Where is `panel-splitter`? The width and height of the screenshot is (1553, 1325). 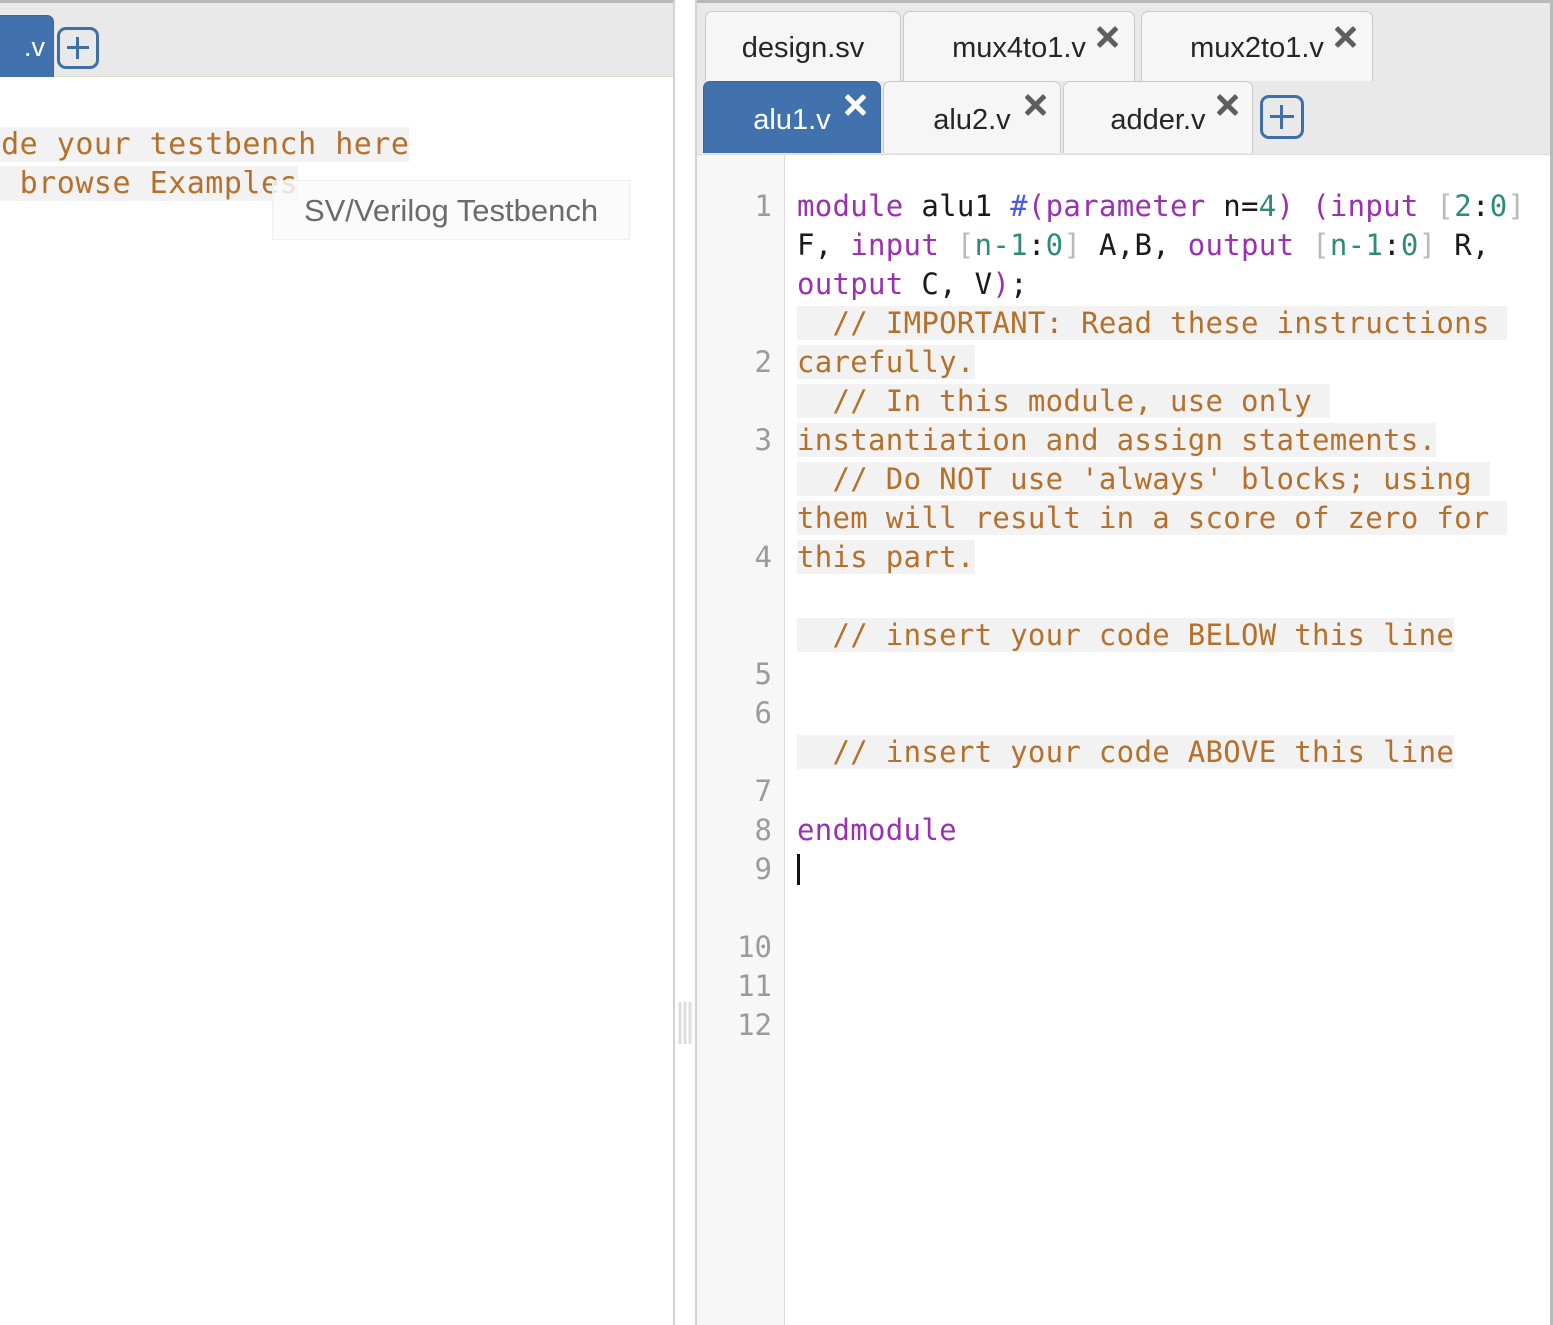 panel-splitter is located at coordinates (685, 662).